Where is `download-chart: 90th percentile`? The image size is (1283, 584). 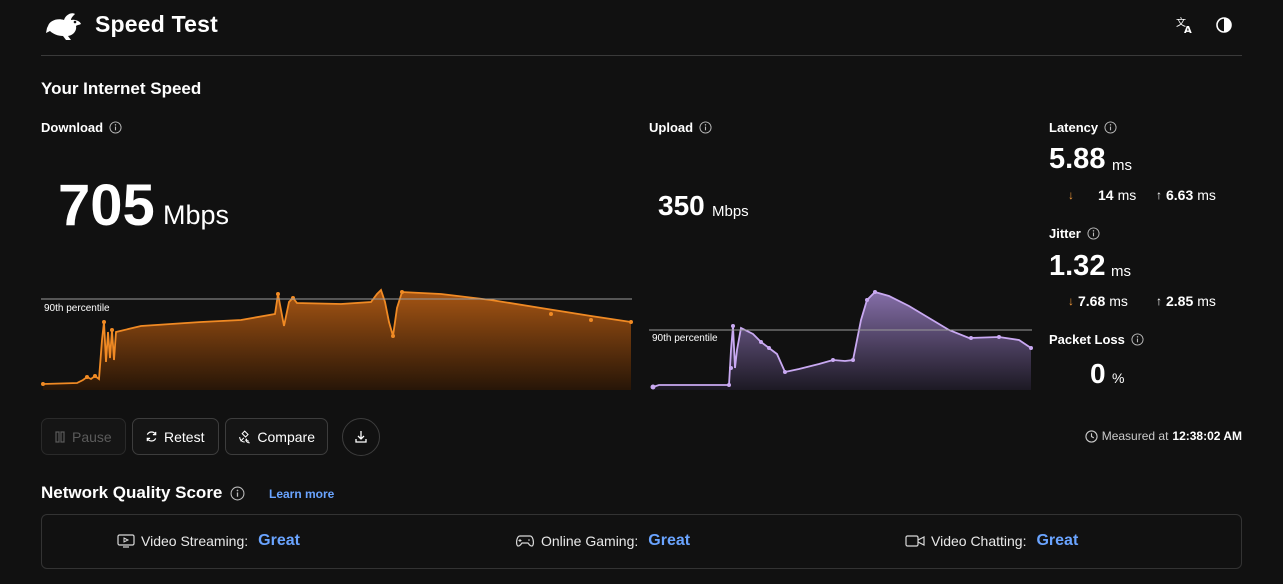
download-chart: 90th percentile is located at coordinates (337, 339).